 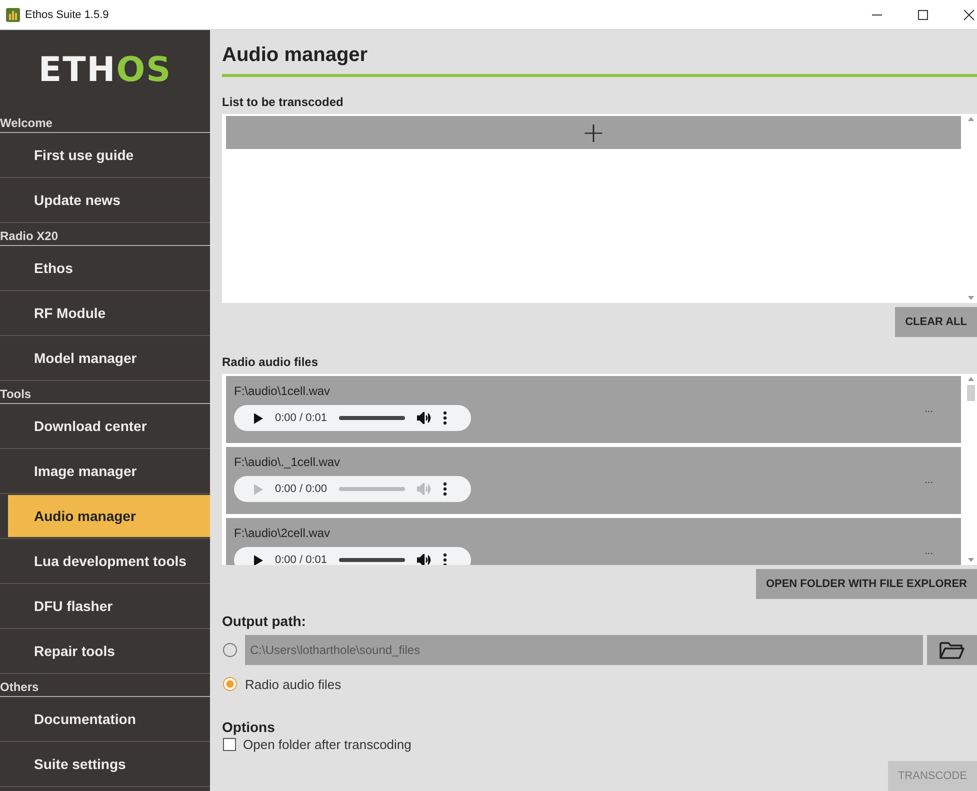 I want to click on clear-all-button: CLEAR ALL, so click(x=936, y=322).